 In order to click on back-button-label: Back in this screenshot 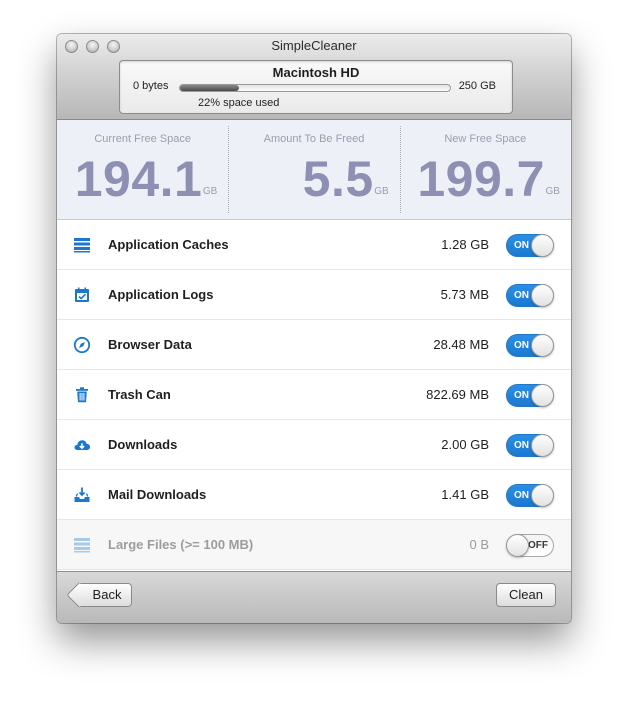, I will do `click(107, 594)`.